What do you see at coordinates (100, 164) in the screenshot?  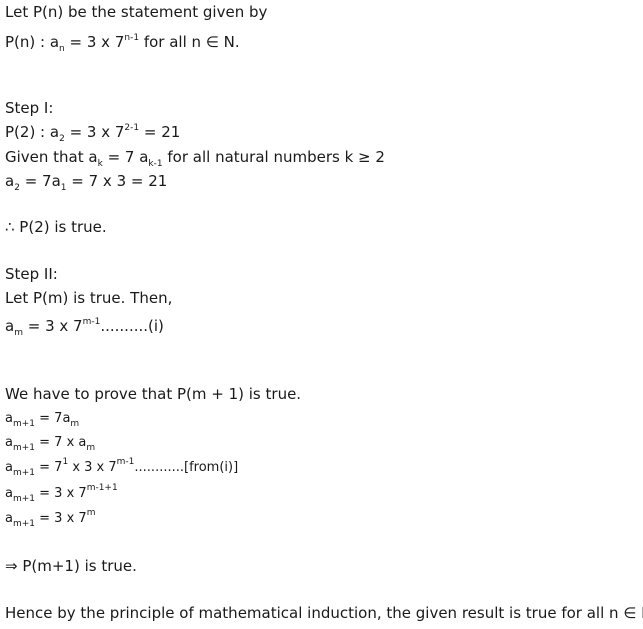 I see `subscript: k` at bounding box center [100, 164].